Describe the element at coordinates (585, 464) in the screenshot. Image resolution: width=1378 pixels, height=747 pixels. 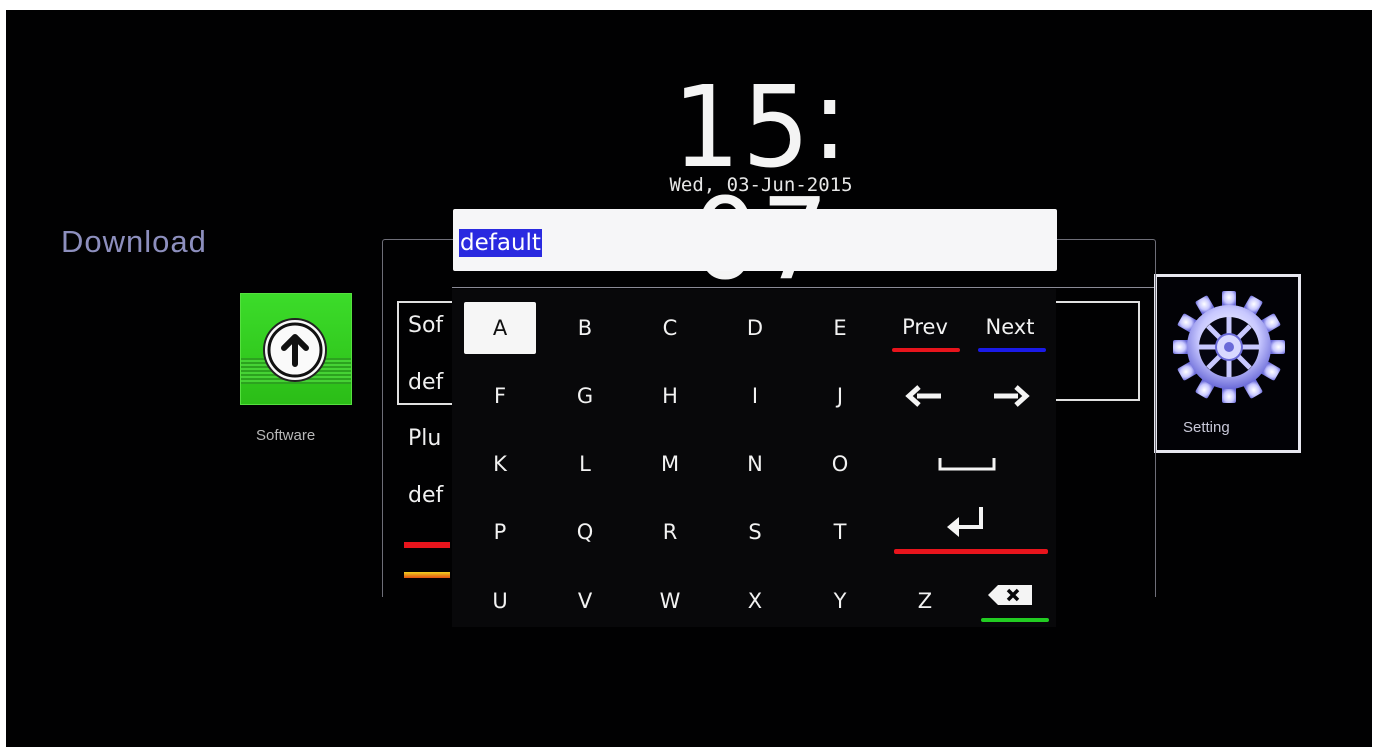
I see `key-l: L` at that location.